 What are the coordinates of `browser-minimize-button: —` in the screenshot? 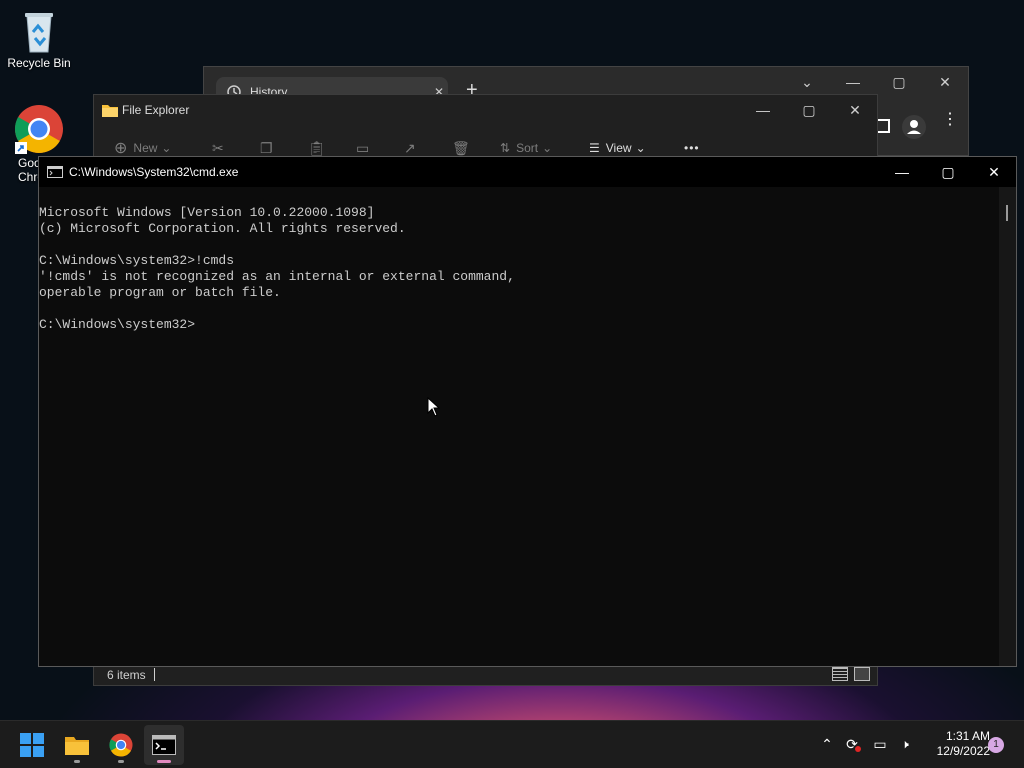 It's located at (853, 82).